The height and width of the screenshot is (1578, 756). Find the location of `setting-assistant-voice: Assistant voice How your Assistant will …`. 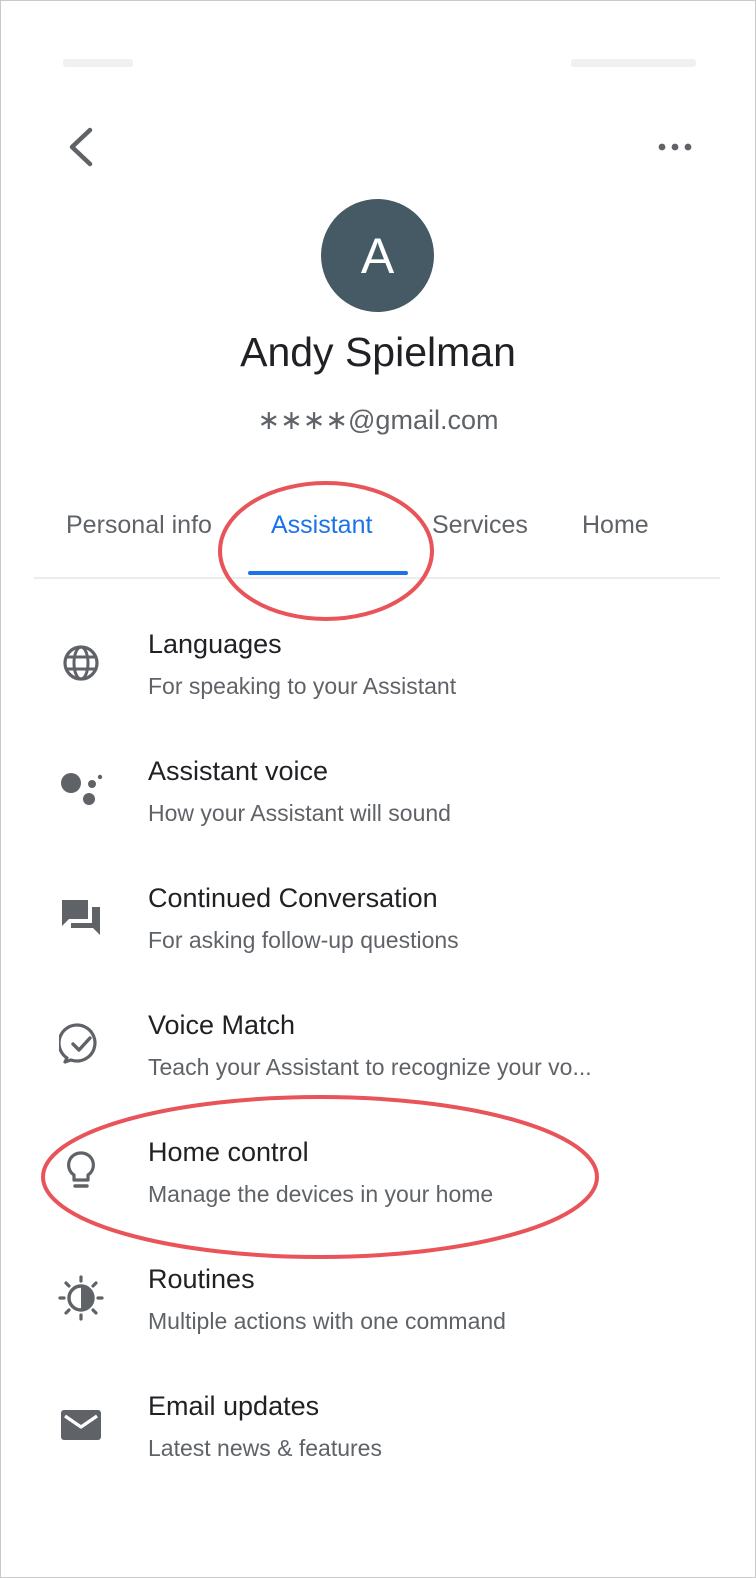

setting-assistant-voice: Assistant voice How your Assistant will … is located at coordinates (378, 783).